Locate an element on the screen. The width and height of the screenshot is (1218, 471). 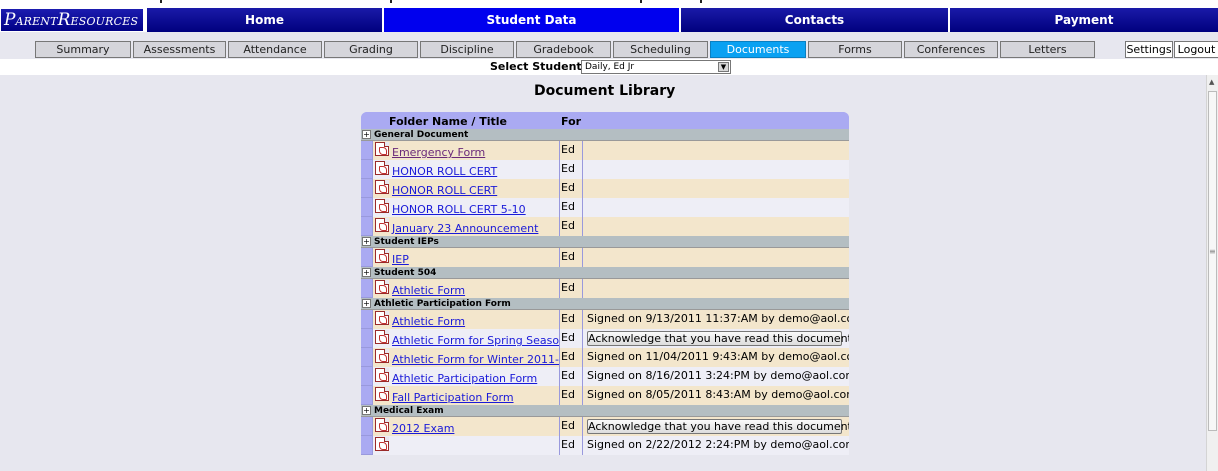
top-cropped-strip is located at coordinates (609, 4).